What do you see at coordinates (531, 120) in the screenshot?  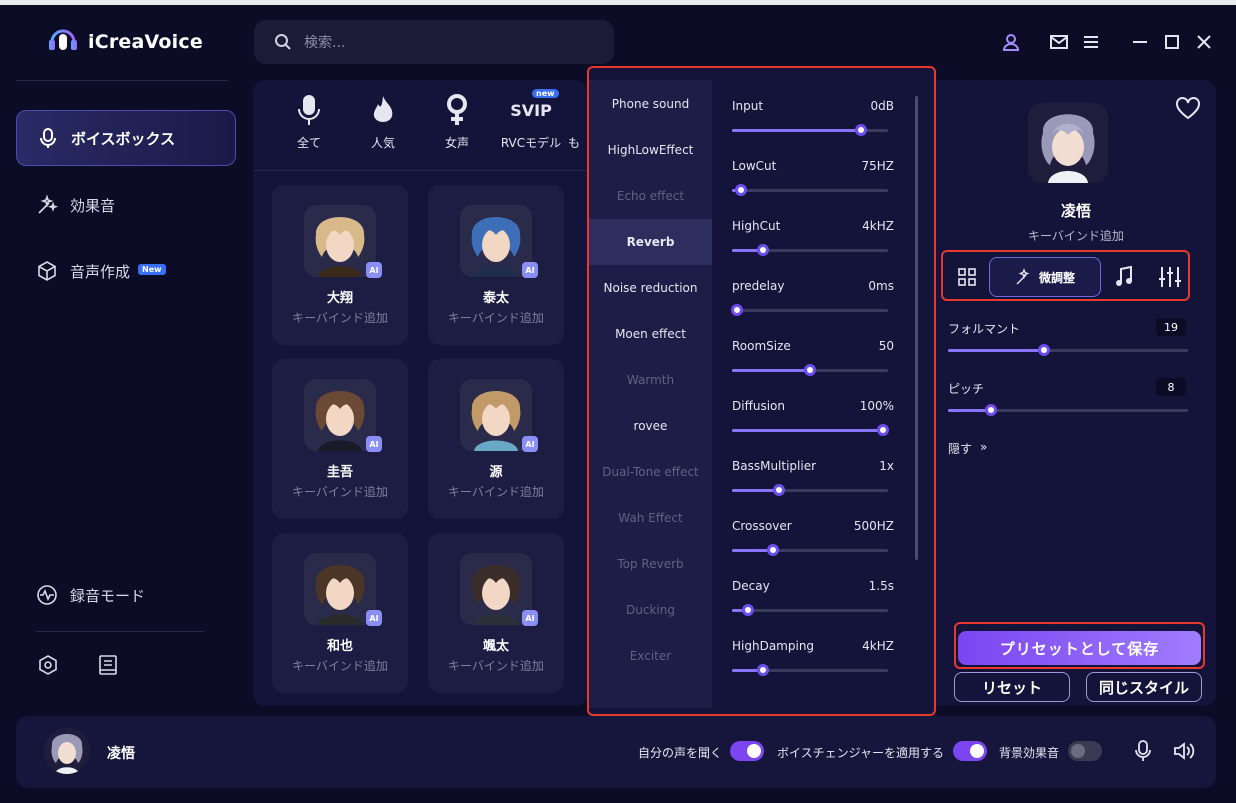 I see `tab-rvc-model: SVIP new RVCモデル` at bounding box center [531, 120].